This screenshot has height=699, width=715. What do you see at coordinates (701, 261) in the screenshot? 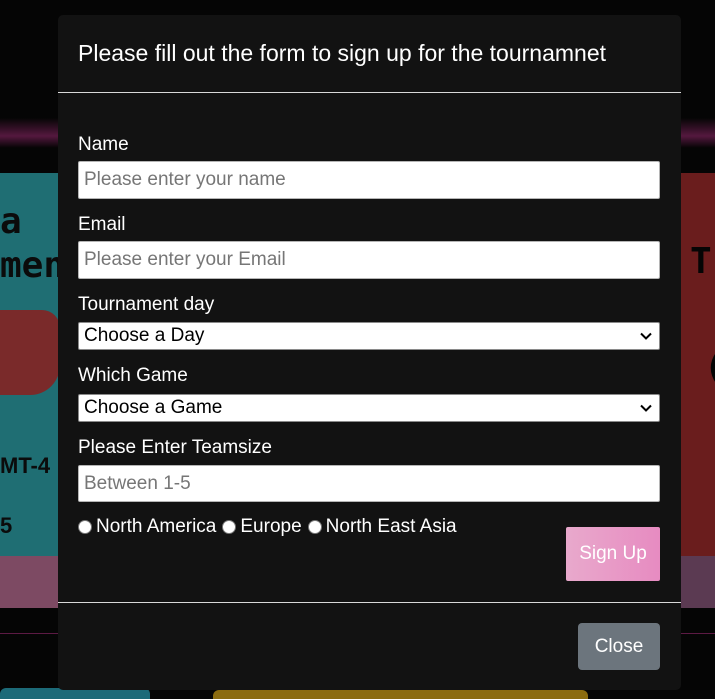
I see `background-text: T` at bounding box center [701, 261].